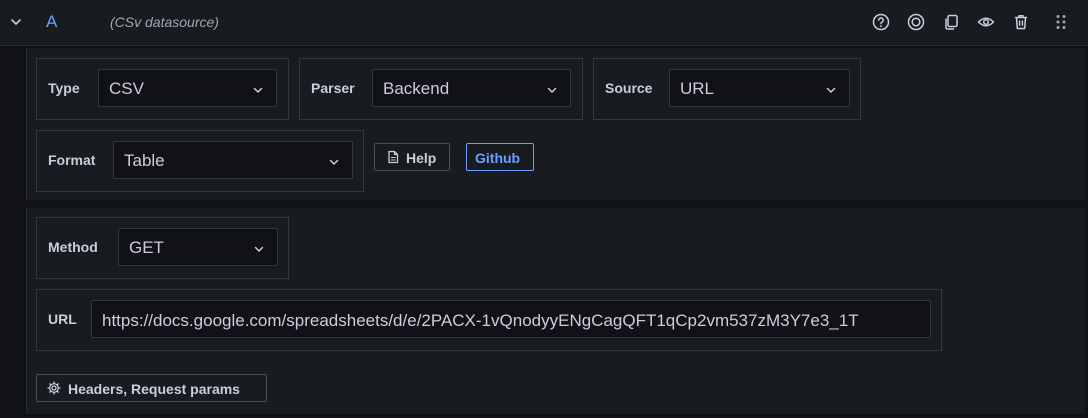 This screenshot has height=418, width=1088. I want to click on eye-icon, so click(986, 22).